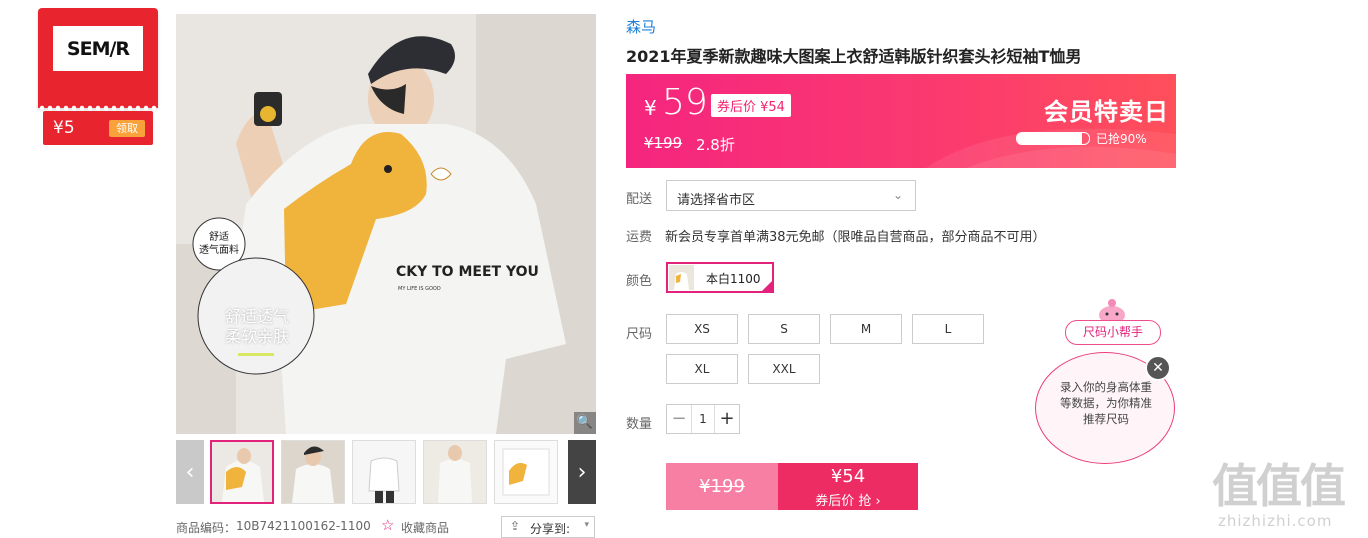  Describe the element at coordinates (585, 423) in the screenshot. I see `zoom-icon: 🔍` at that location.